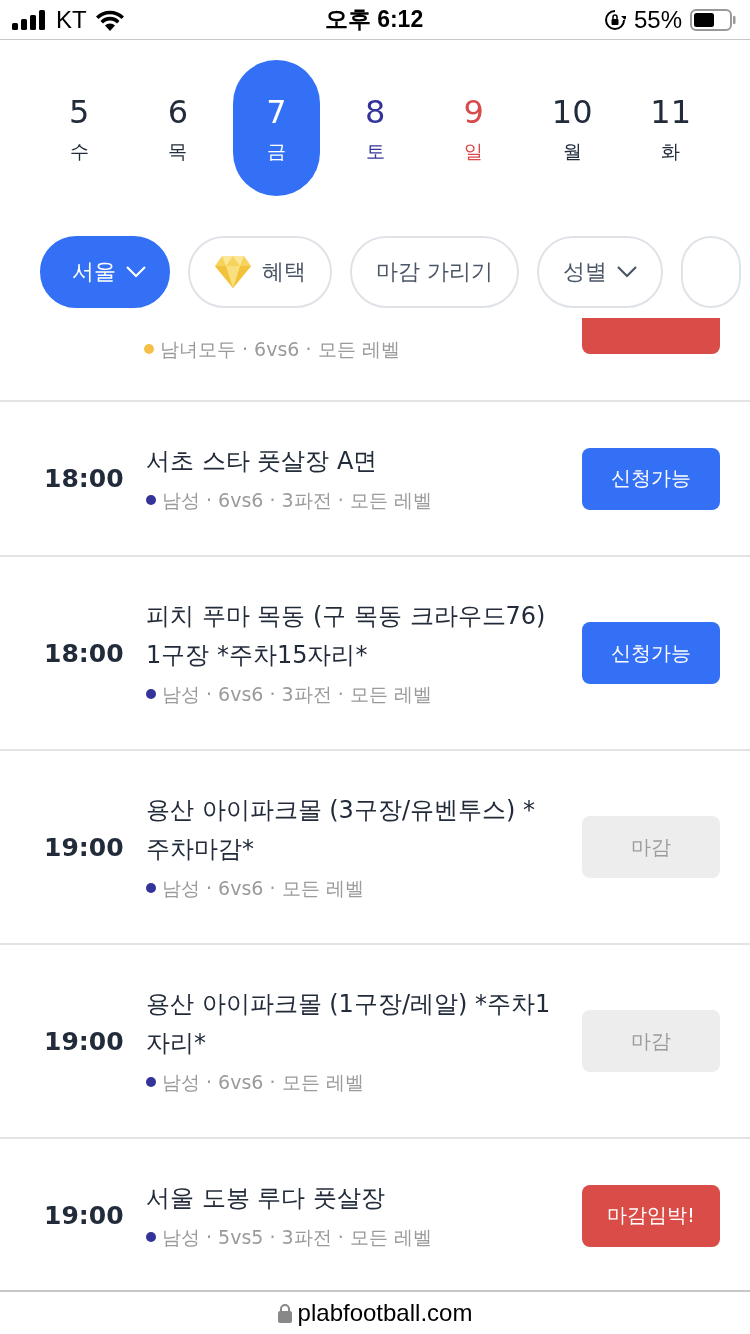  What do you see at coordinates (351, 1198) in the screenshot?
I see `match-title: 서울 도봉 루다 풋살장` at bounding box center [351, 1198].